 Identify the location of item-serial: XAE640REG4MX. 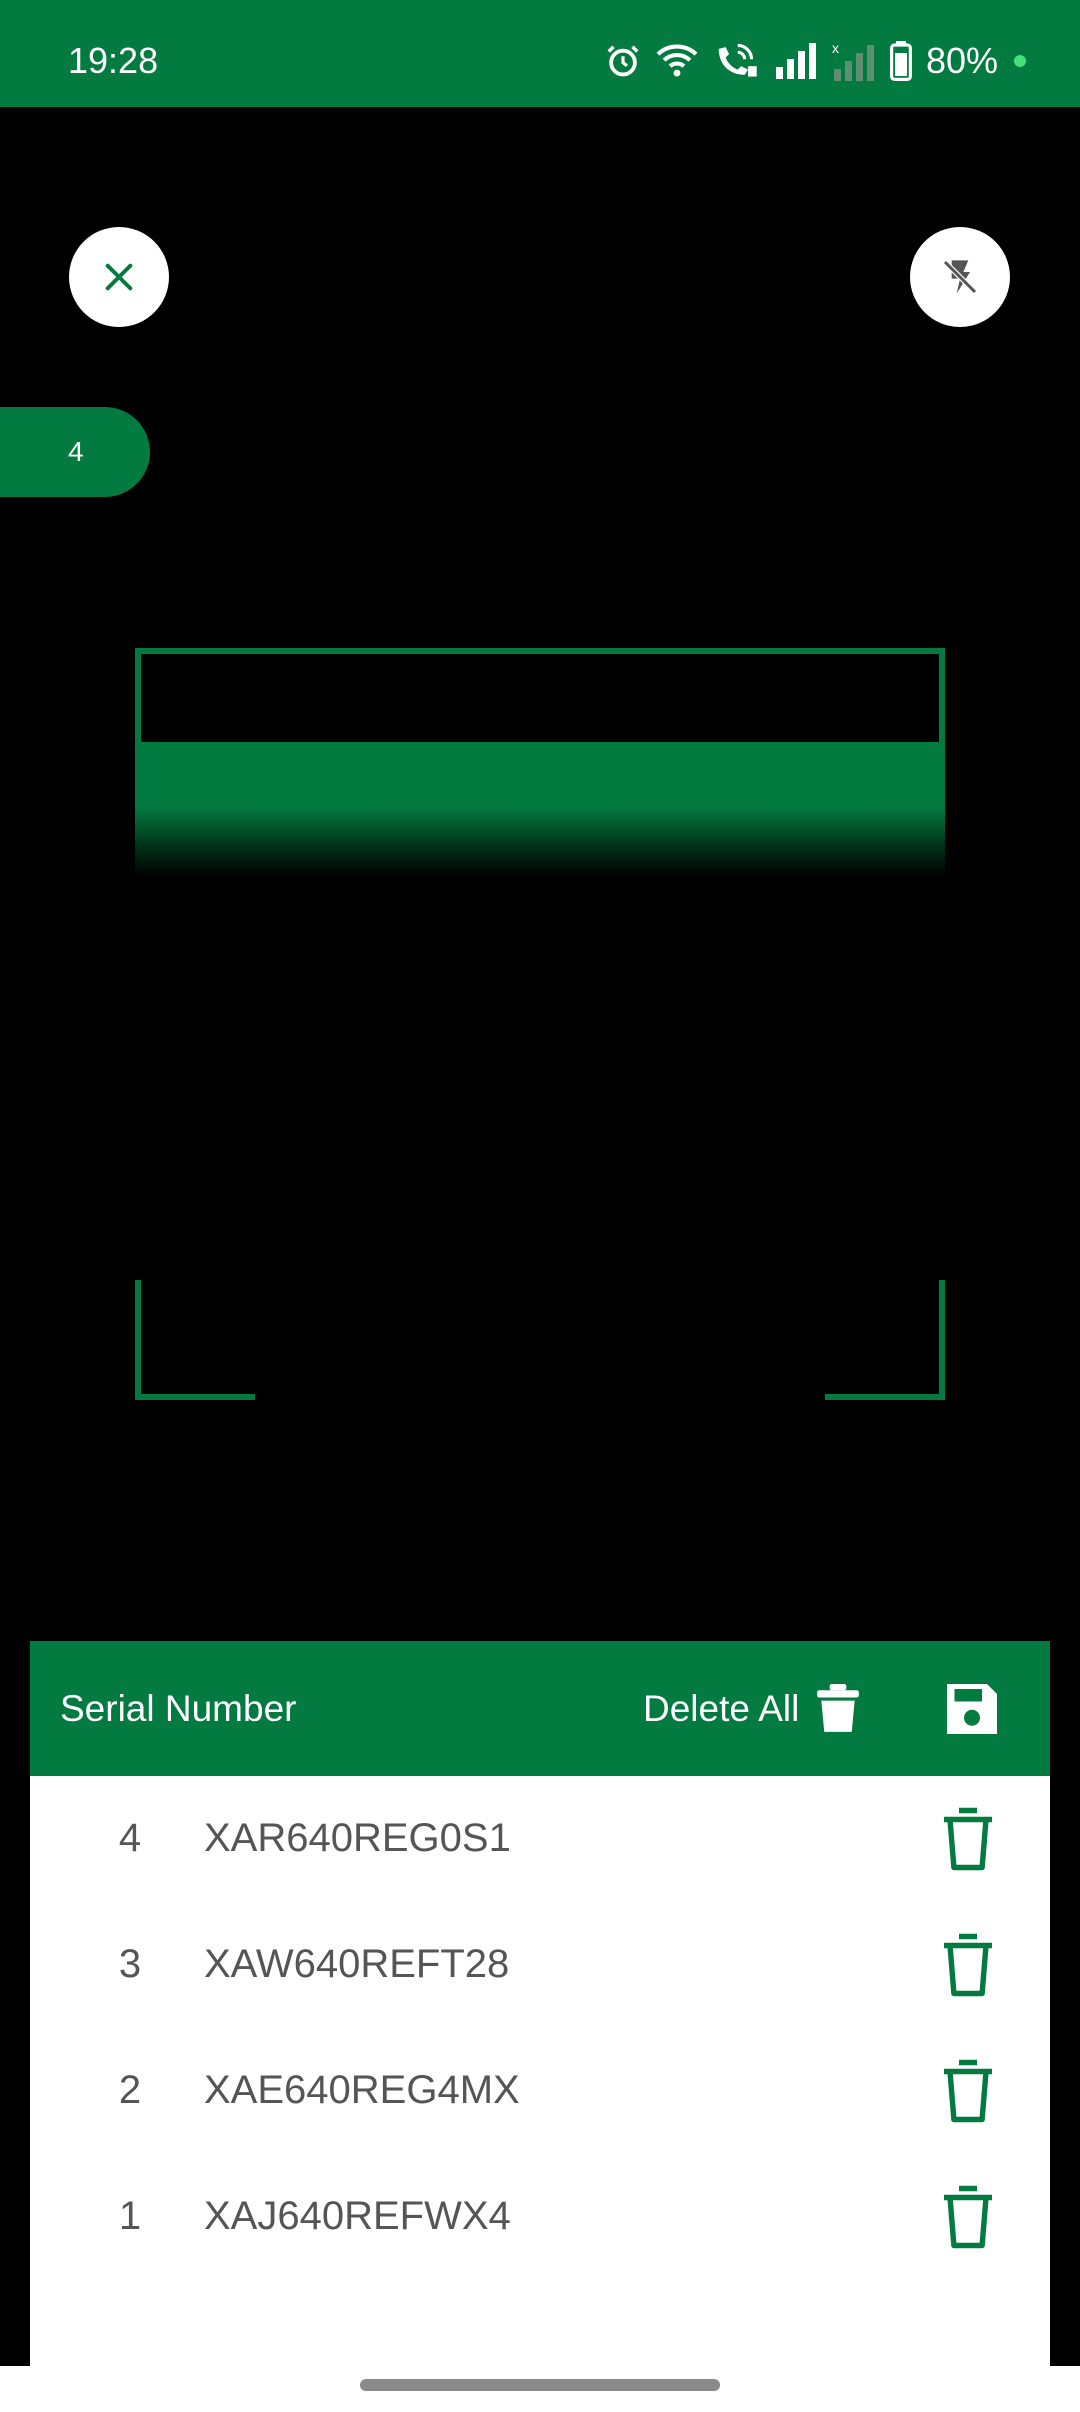
(362, 2090).